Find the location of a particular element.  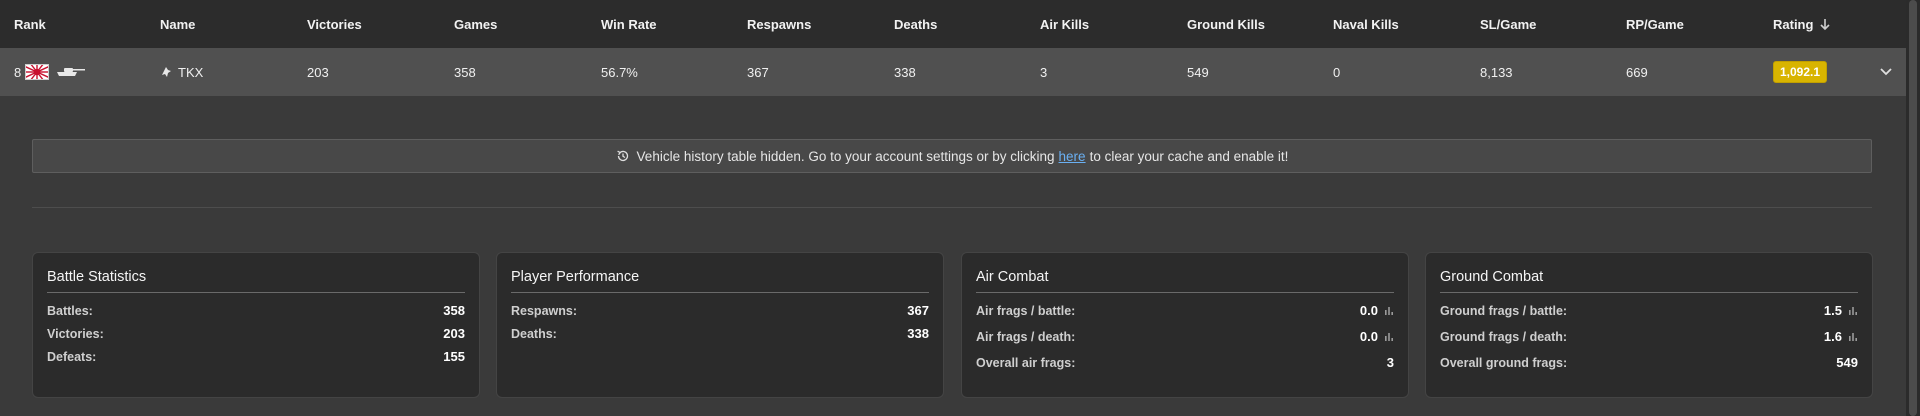

vertical-scrollbar is located at coordinates (1913, 208).